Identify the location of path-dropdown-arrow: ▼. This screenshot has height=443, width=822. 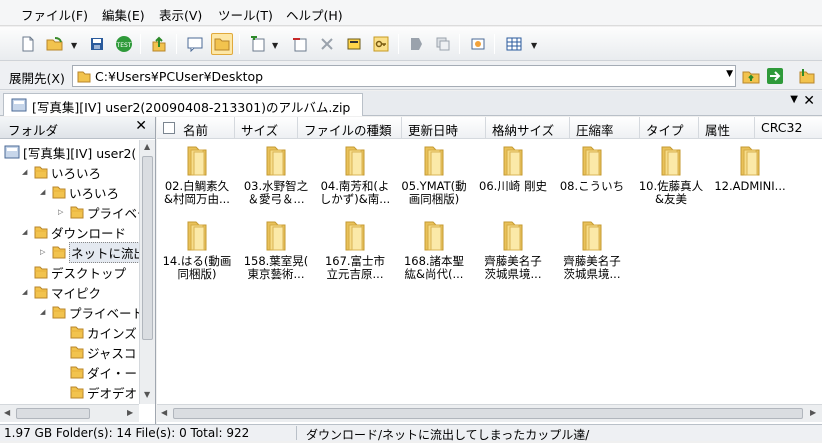
(729, 74).